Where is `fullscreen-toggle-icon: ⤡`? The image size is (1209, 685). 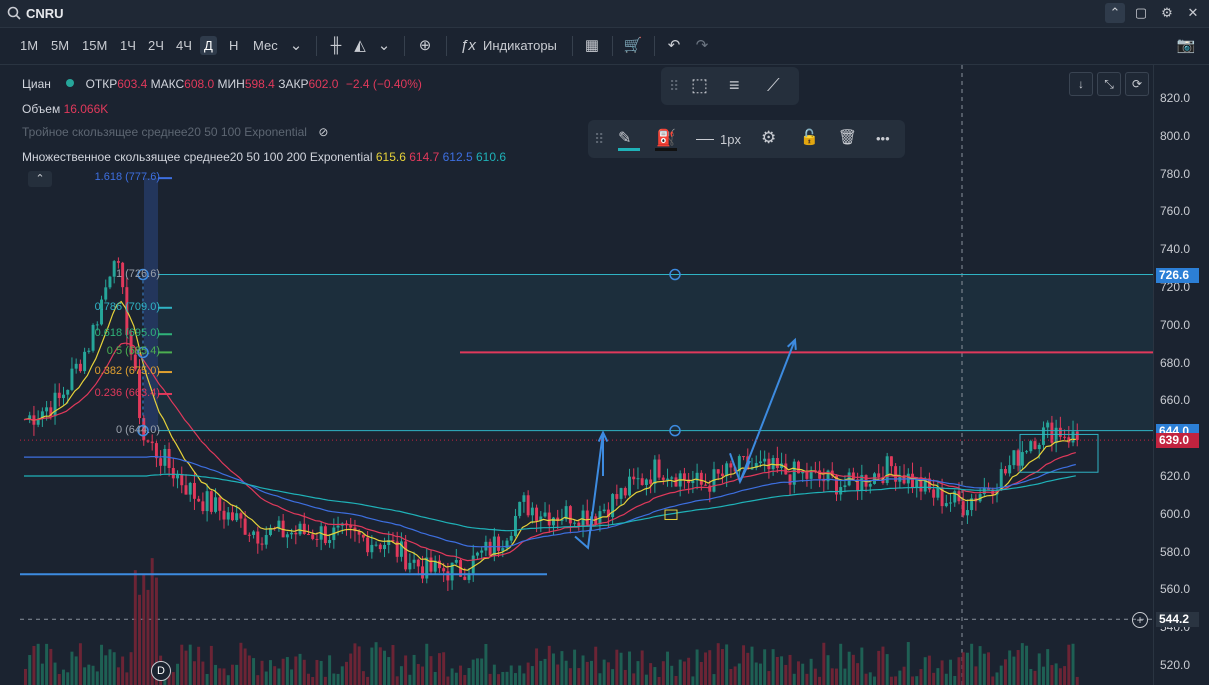 fullscreen-toggle-icon: ⤡ is located at coordinates (1109, 84).